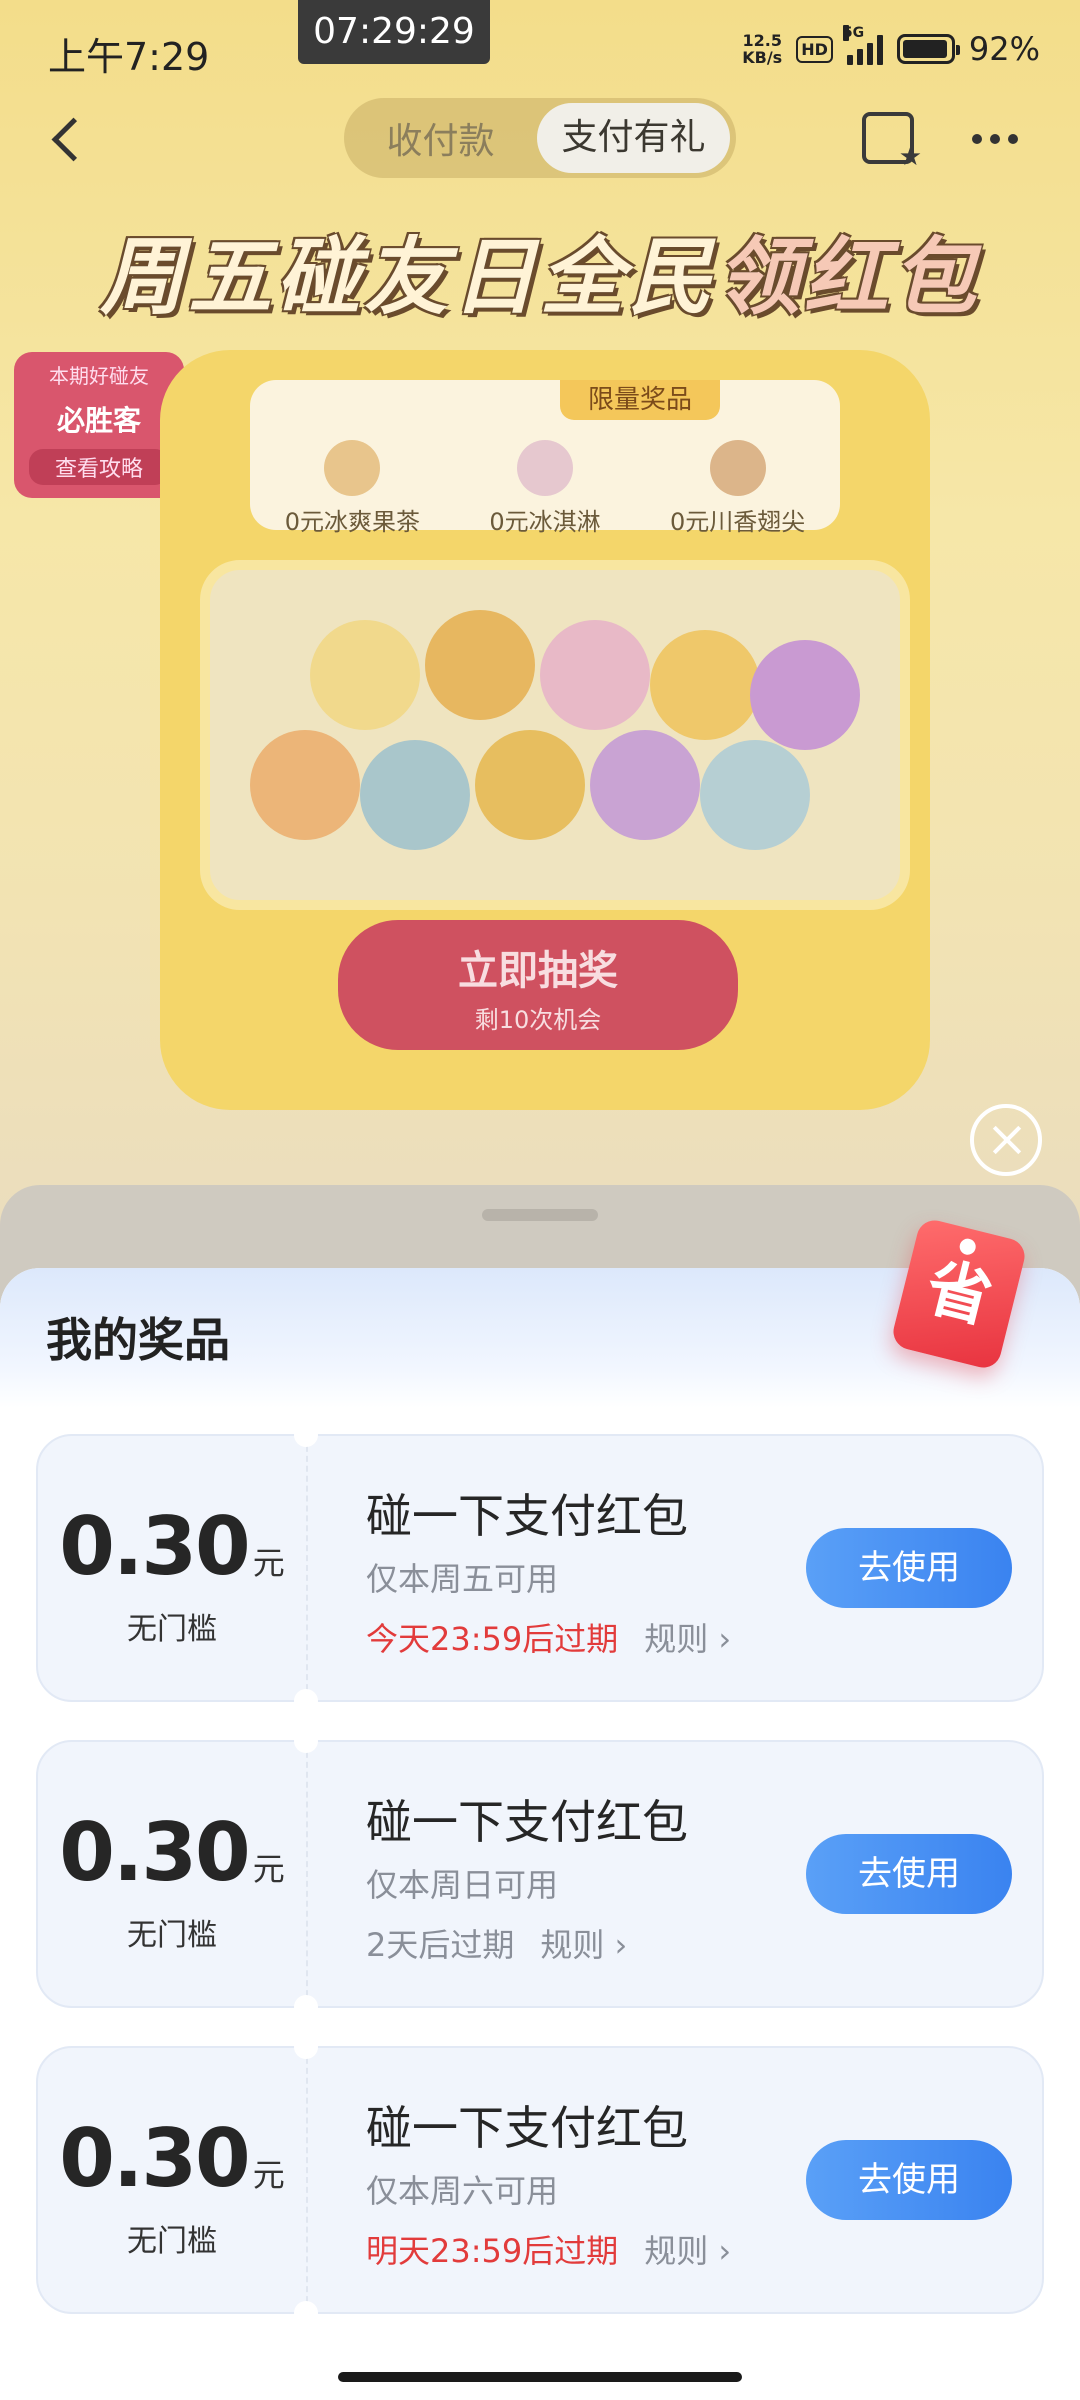  What do you see at coordinates (737, 468) in the screenshot?
I see `chicken-wing-image` at bounding box center [737, 468].